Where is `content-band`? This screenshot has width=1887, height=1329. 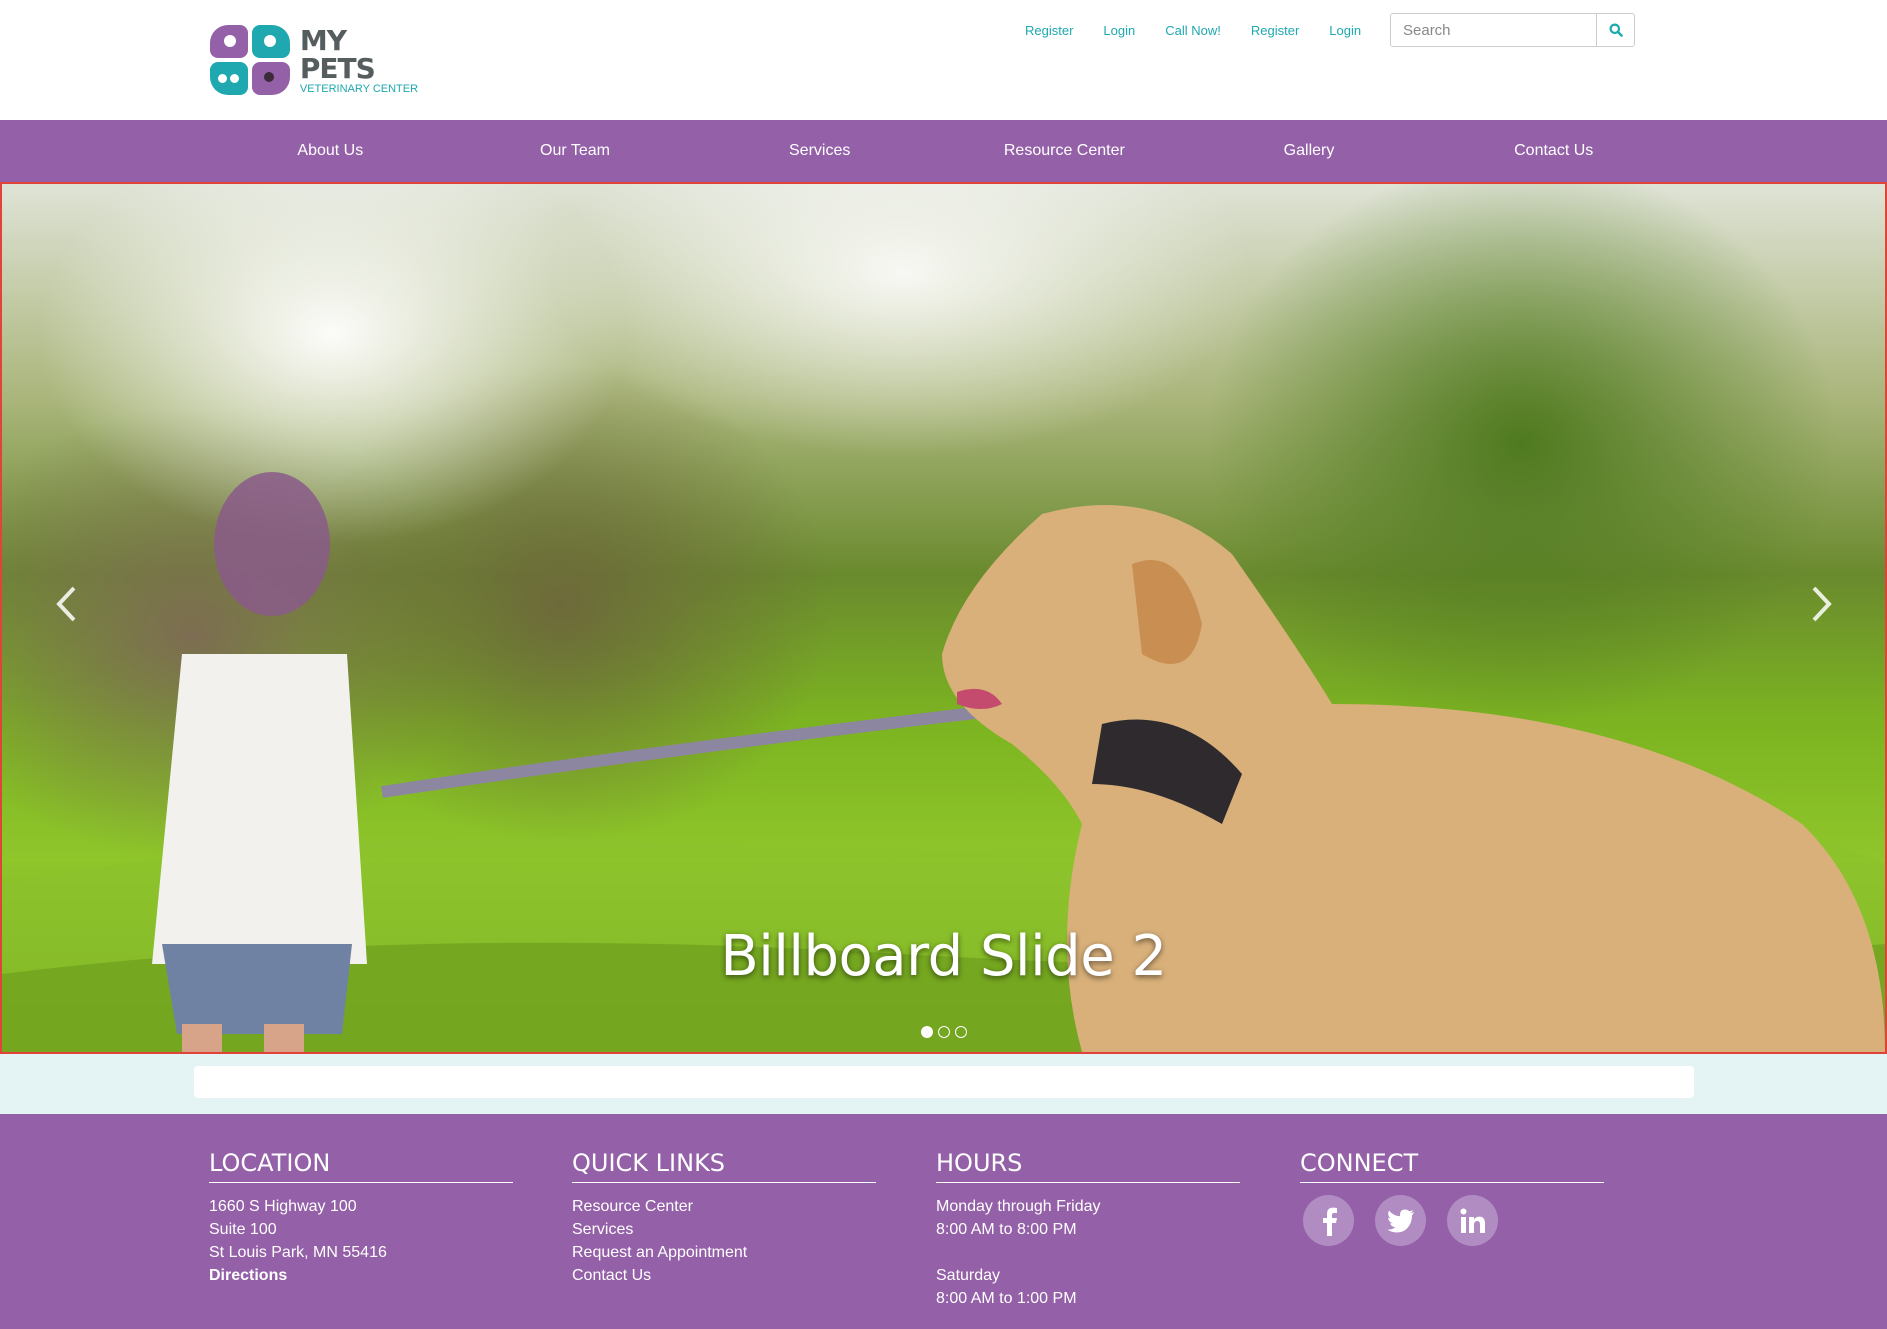 content-band is located at coordinates (943, 1084).